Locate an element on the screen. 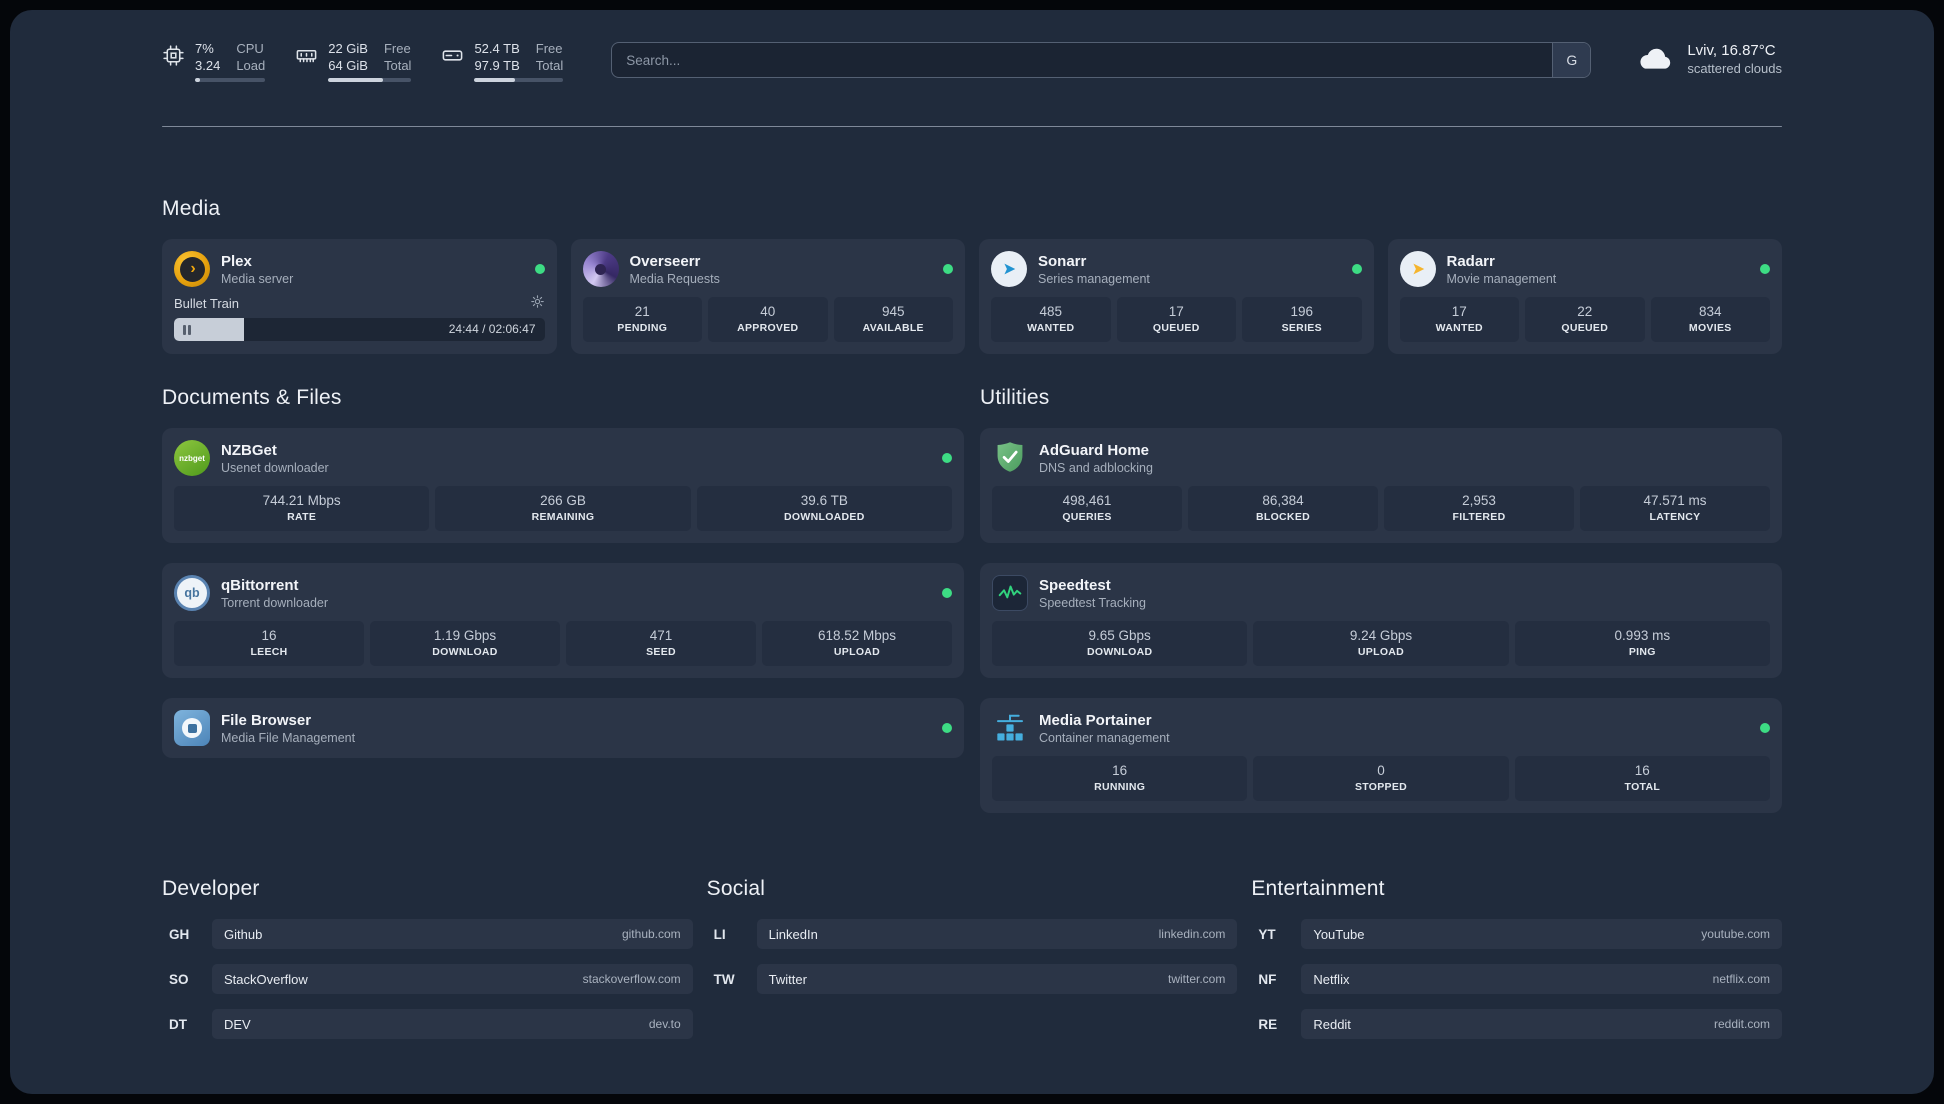  bookmark-abbr: NF is located at coordinates (1267, 979).